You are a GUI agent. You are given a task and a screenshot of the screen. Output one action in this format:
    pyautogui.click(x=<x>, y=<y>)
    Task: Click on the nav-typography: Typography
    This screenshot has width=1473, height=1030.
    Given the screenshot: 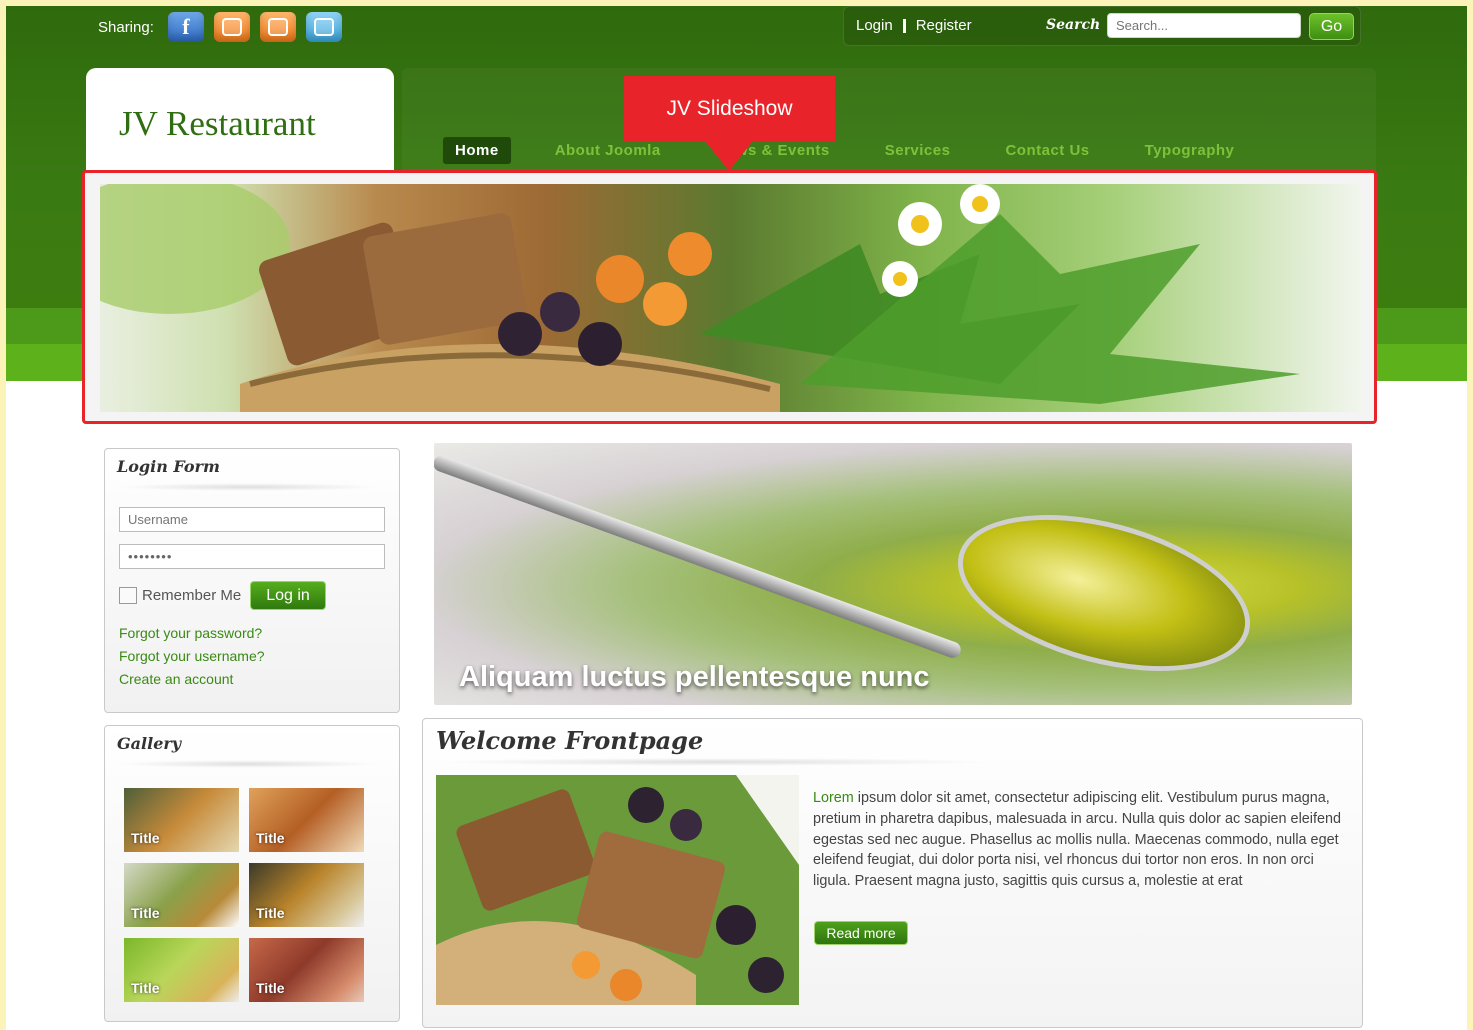 What is the action you would take?
    pyautogui.click(x=1190, y=150)
    